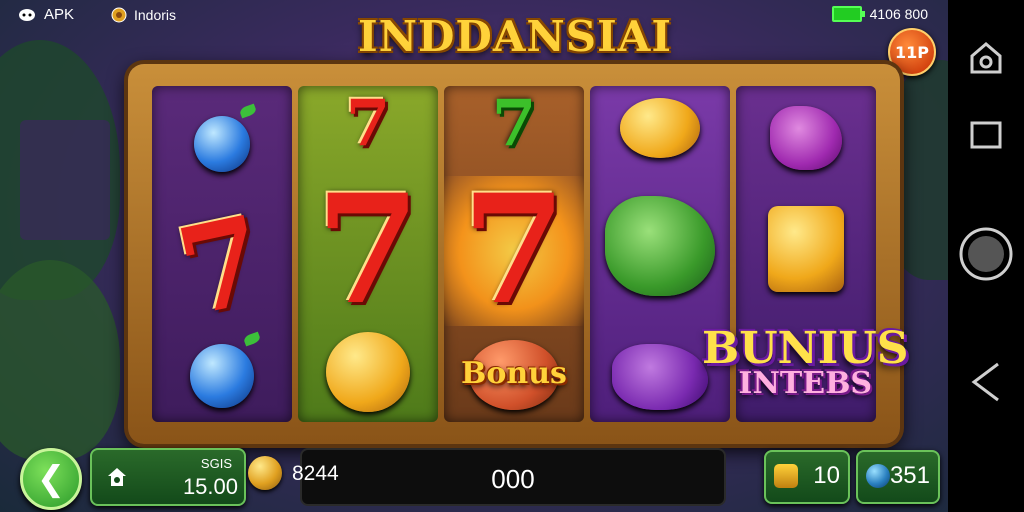 The image size is (1024, 512). I want to click on nav-back, so click(986, 382).